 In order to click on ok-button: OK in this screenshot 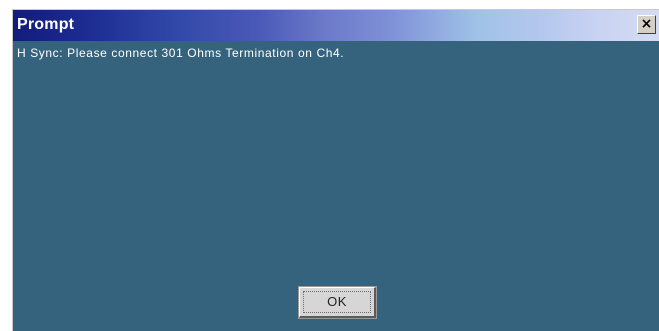, I will do `click(337, 302)`.